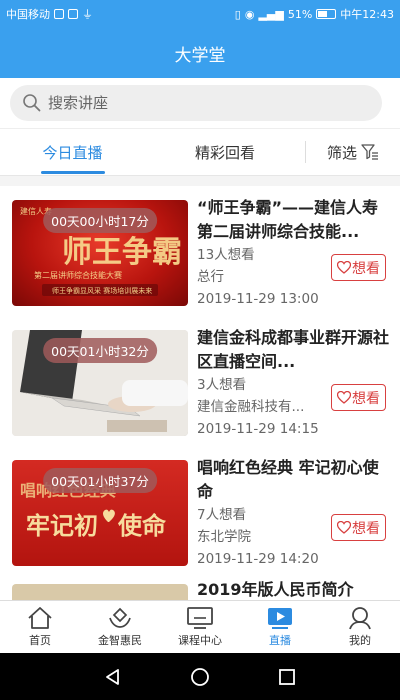 The width and height of the screenshot is (400, 700). What do you see at coordinates (100, 350) in the screenshot?
I see `countdown-badge: 00天01小时32分` at bounding box center [100, 350].